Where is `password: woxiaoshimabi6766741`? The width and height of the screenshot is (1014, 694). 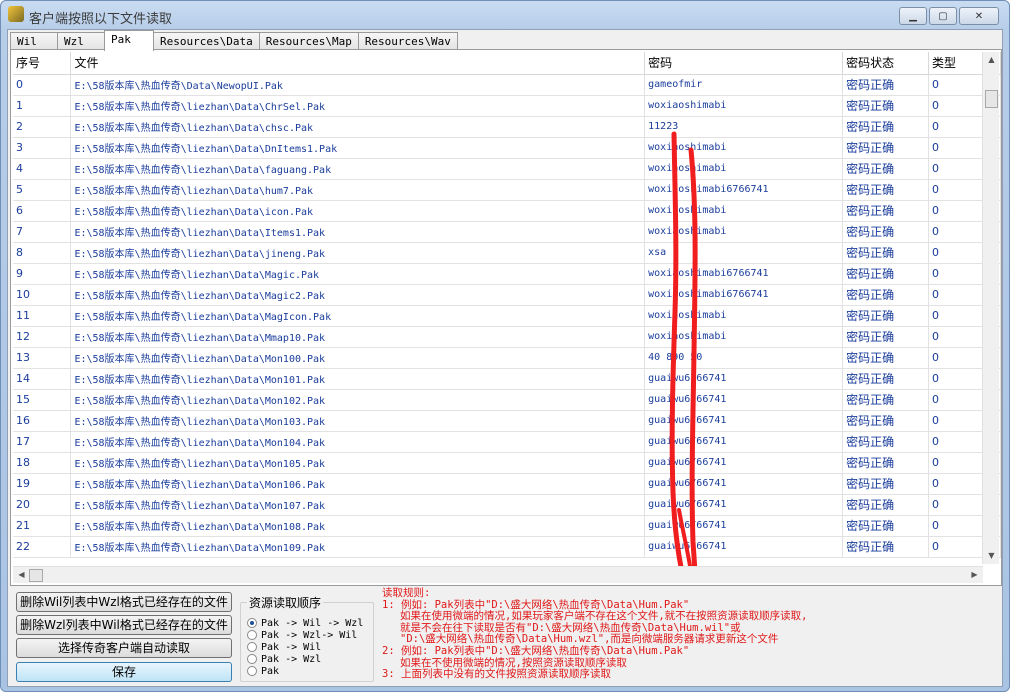 password: woxiaoshimabi6766741 is located at coordinates (744, 295).